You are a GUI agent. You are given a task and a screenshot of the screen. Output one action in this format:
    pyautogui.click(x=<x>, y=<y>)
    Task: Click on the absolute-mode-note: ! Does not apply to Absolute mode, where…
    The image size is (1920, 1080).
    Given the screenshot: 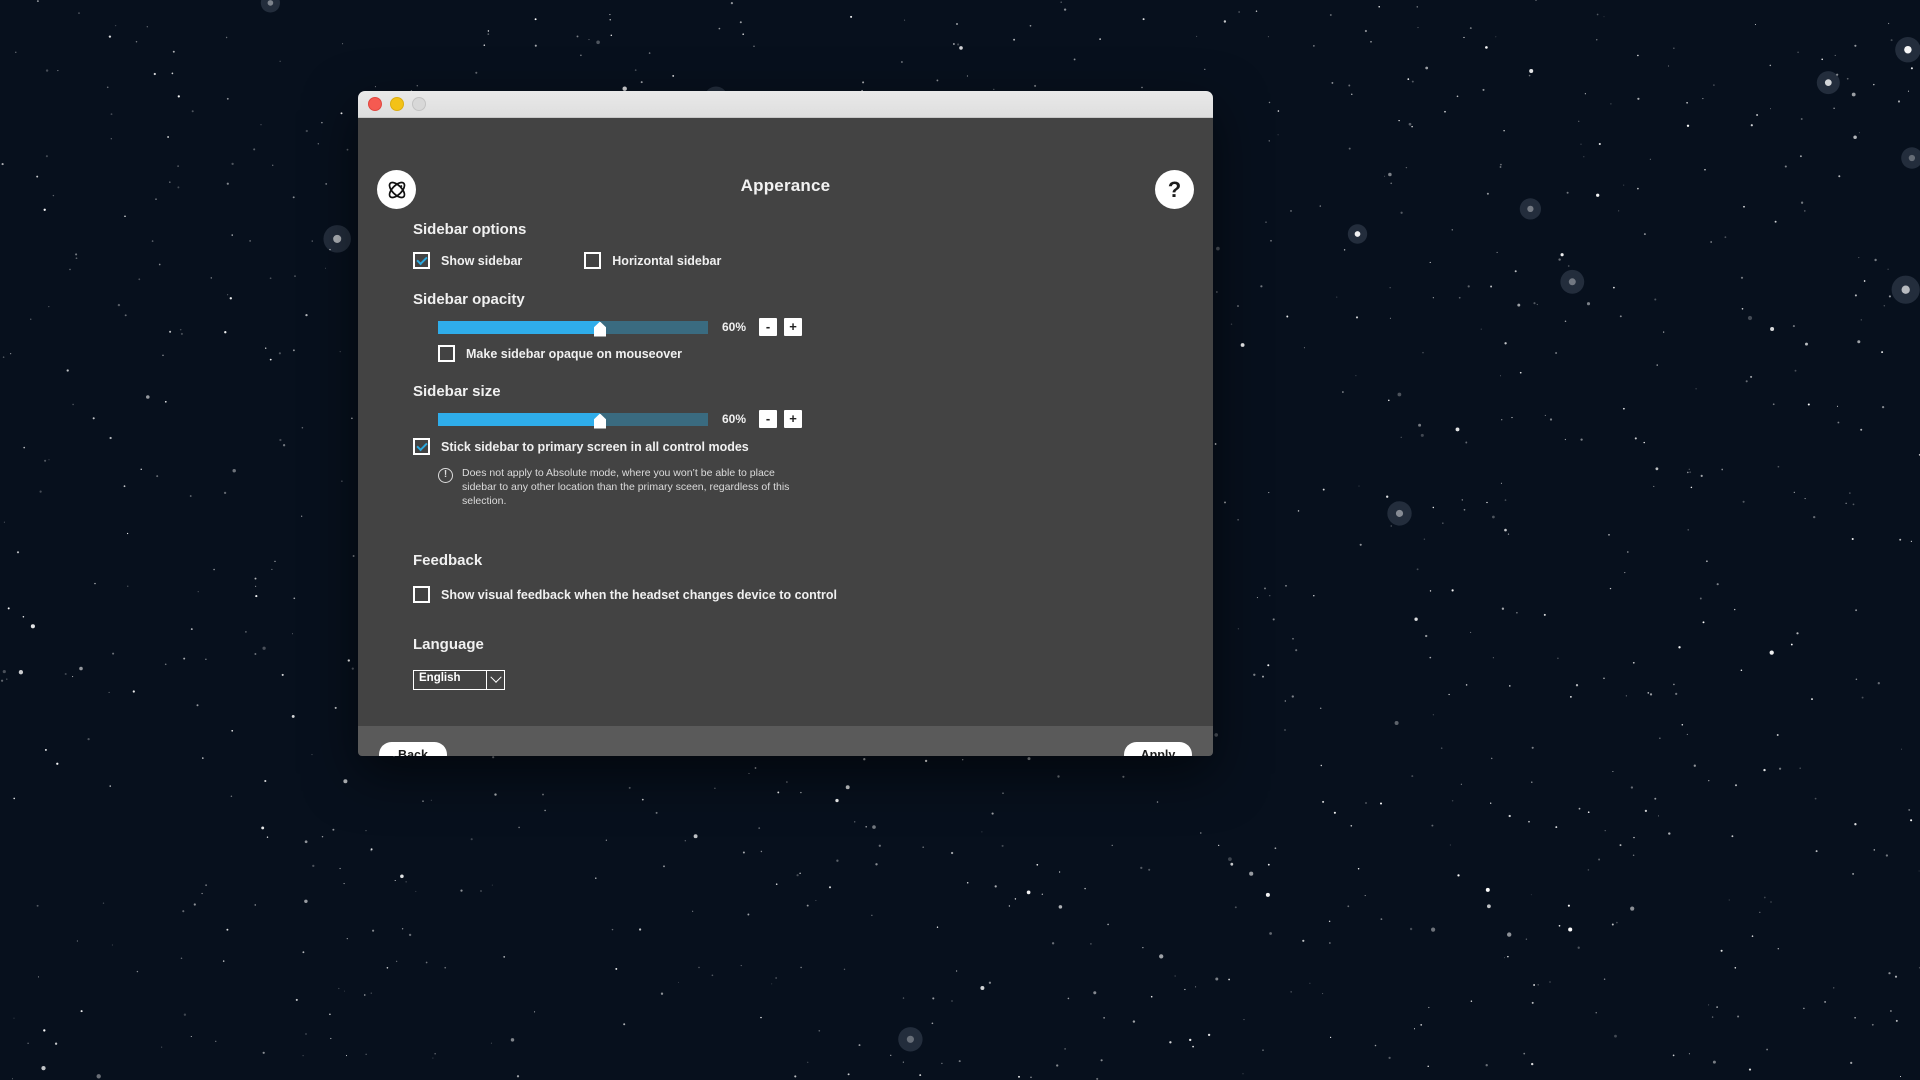 What is the action you would take?
    pyautogui.click(x=623, y=487)
    